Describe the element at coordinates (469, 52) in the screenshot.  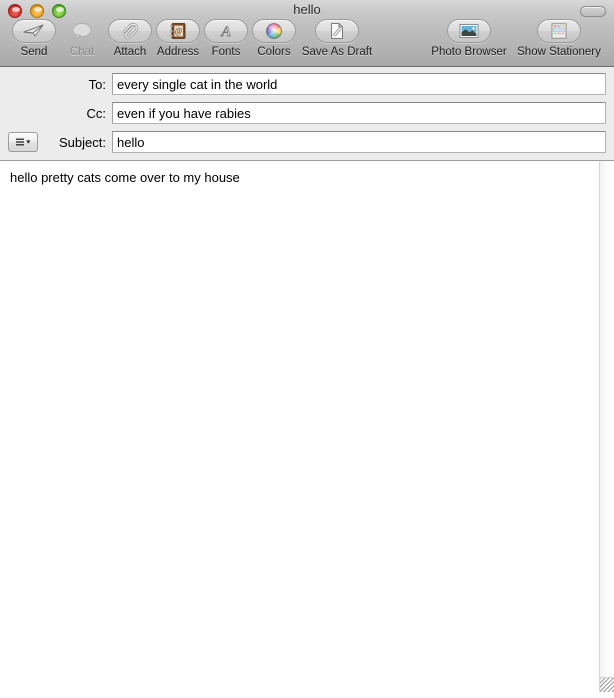
I see `photo-browser-button-label: Photo Browser` at that location.